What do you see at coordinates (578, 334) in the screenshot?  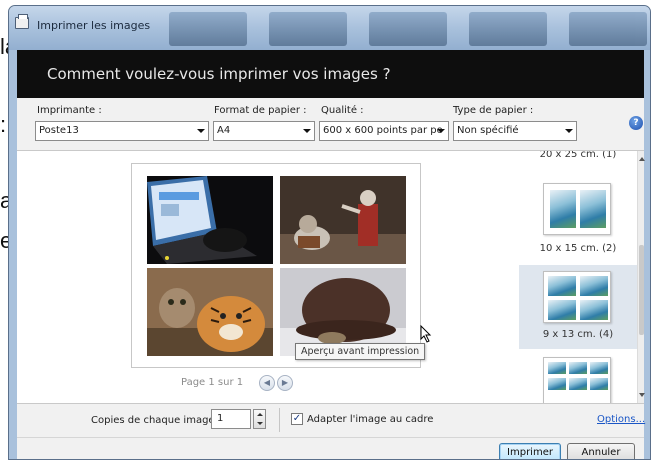 I see `layout-label: 9 x 13 cm. (4)` at bounding box center [578, 334].